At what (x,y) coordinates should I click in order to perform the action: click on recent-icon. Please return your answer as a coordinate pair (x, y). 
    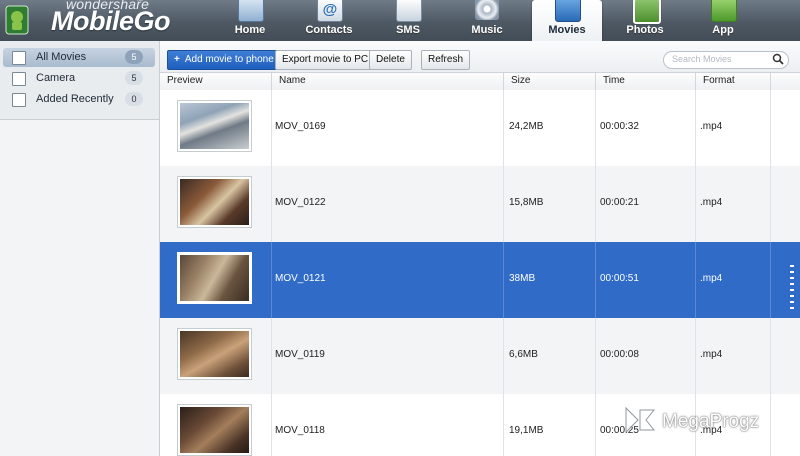
    Looking at the image, I should click on (19, 100).